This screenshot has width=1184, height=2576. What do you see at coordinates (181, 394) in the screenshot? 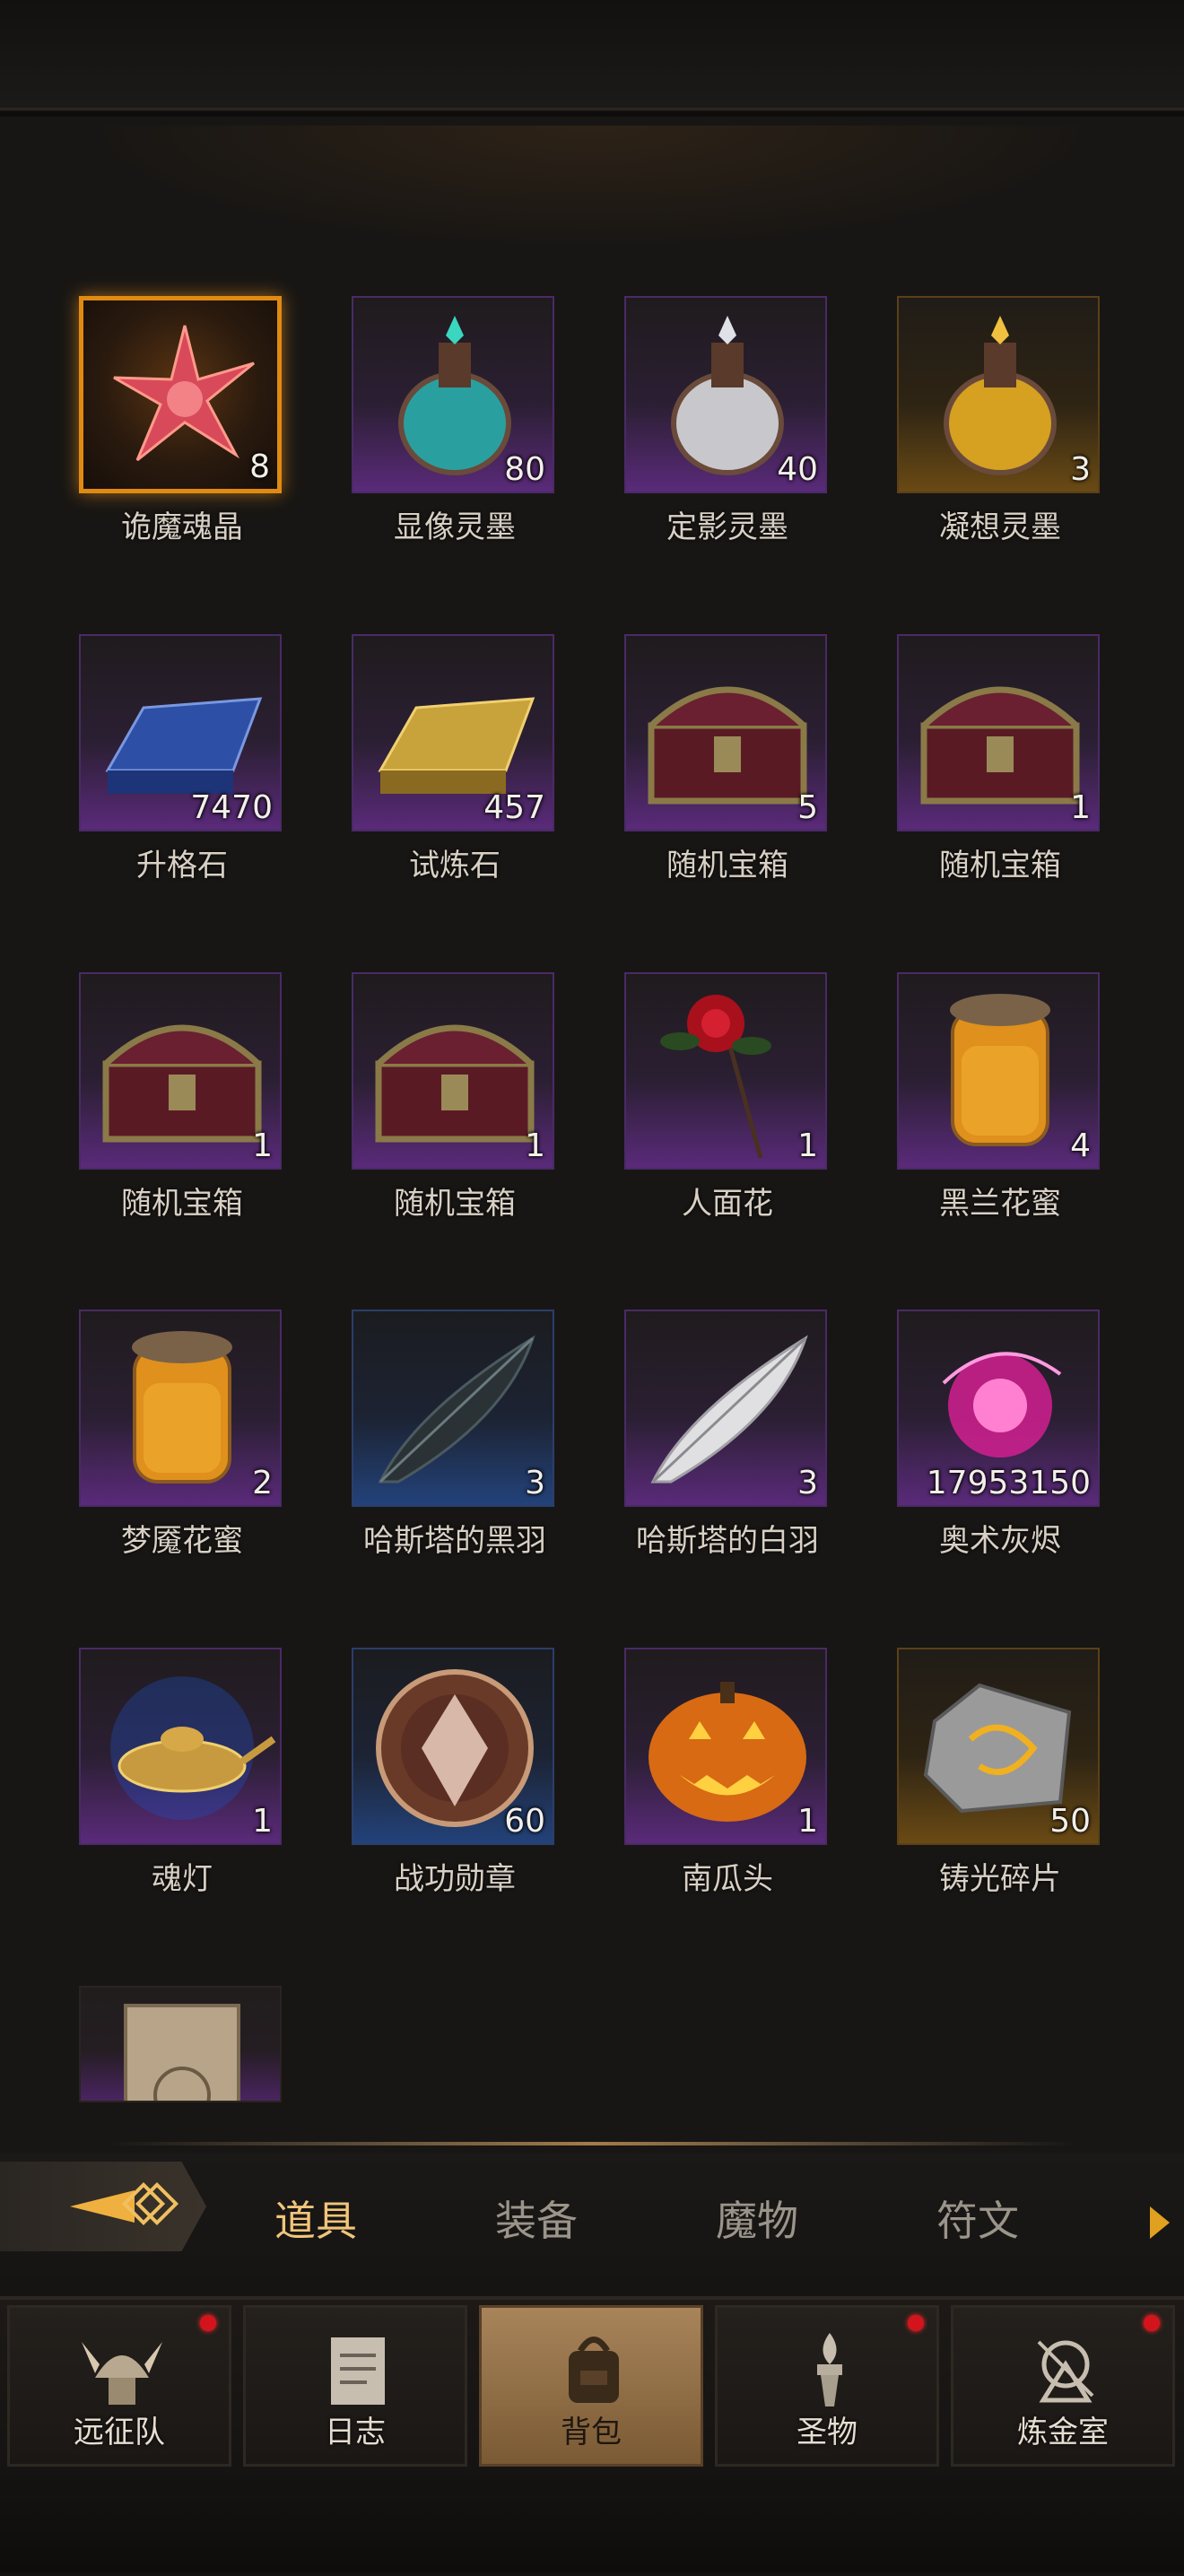
I see `item-slot: 8` at bounding box center [181, 394].